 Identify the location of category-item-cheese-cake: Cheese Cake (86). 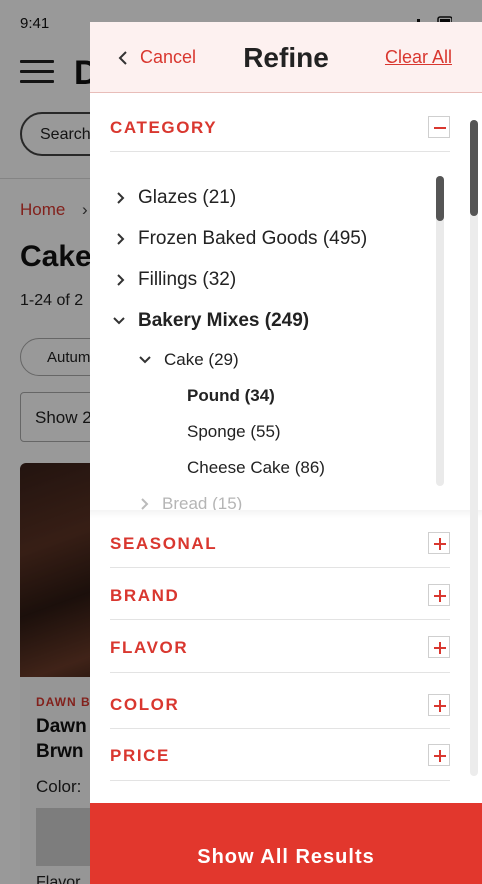
(256, 468).